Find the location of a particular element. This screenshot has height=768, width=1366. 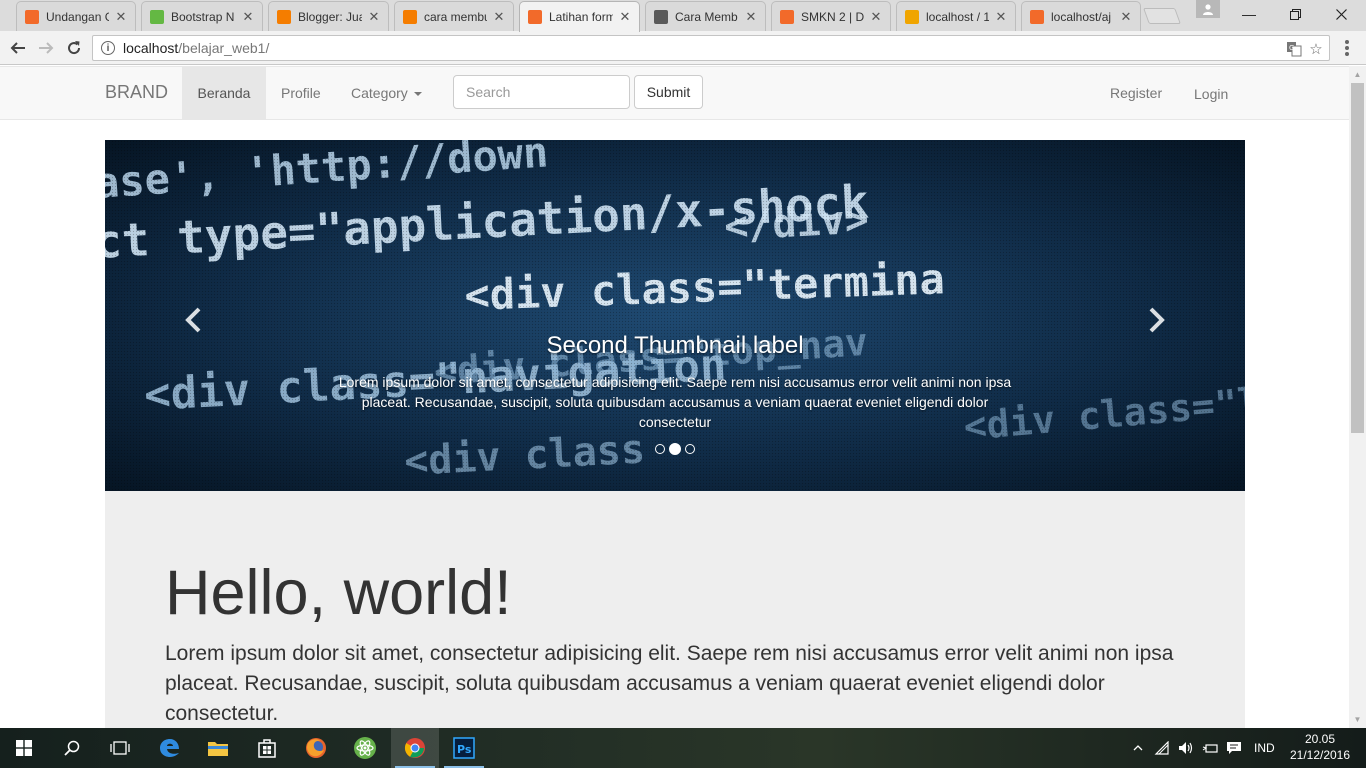

chrome-menu-button is located at coordinates (1347, 48).